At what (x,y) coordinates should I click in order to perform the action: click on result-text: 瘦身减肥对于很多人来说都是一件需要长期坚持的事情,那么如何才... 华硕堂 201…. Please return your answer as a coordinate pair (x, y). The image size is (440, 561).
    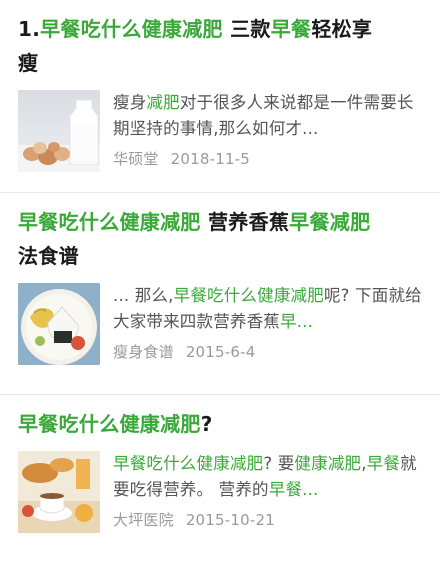
    Looking at the image, I should click on (267, 129).